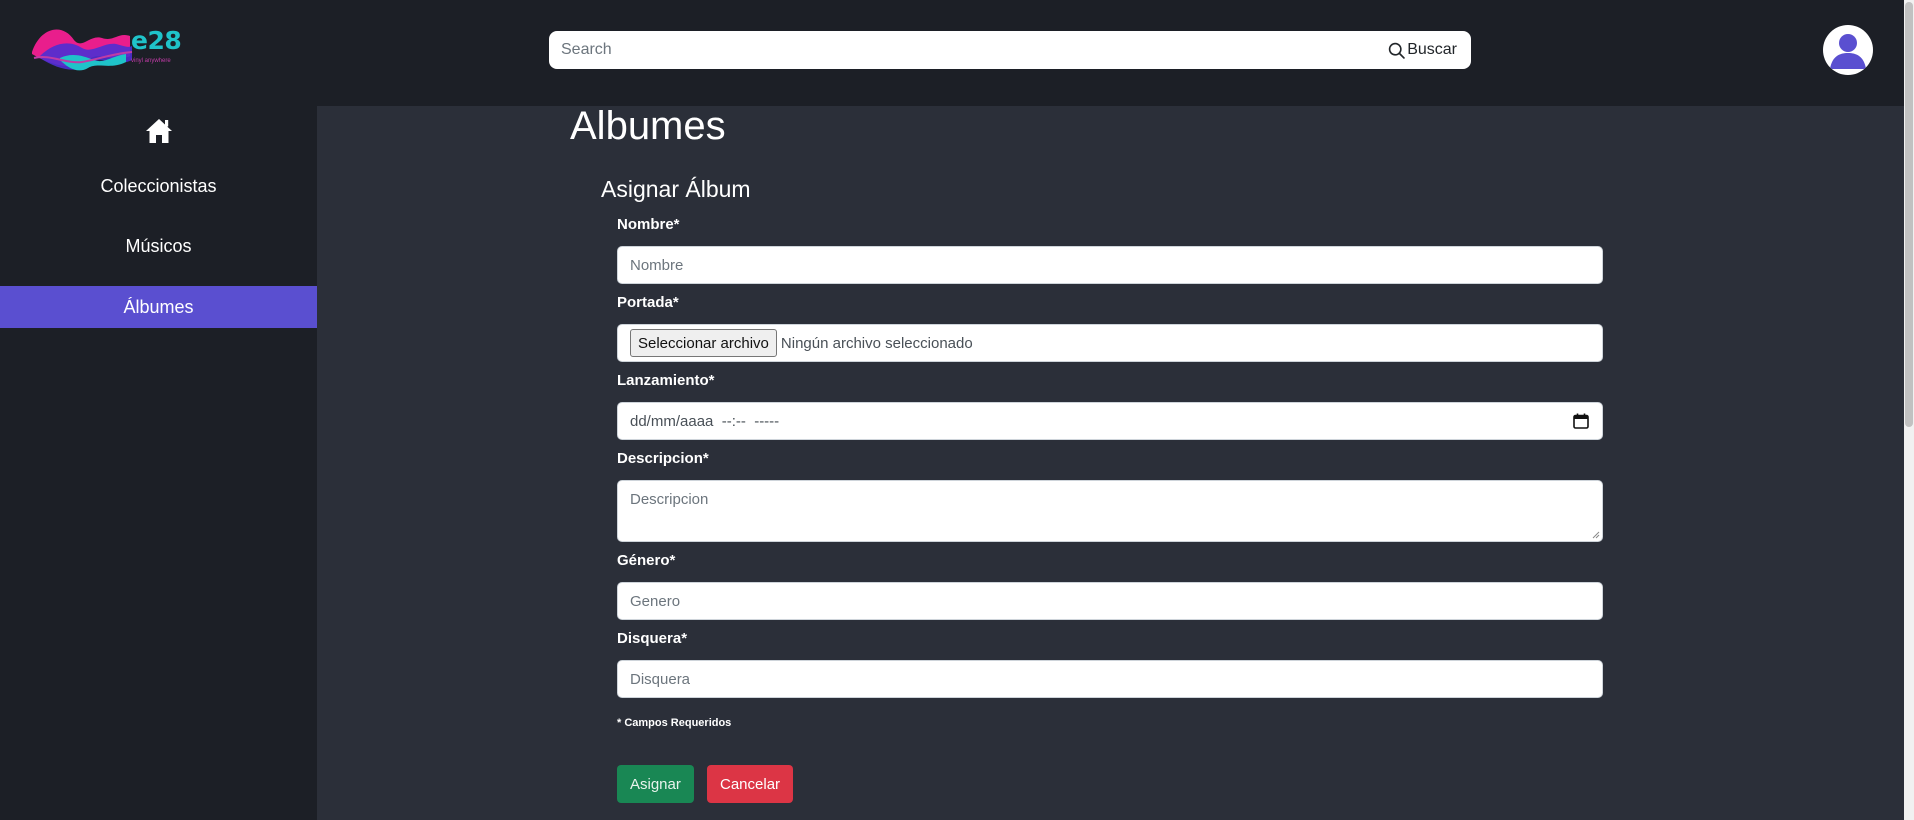 Image resolution: width=1914 pixels, height=820 pixels. I want to click on logo-tagline: vinyl anywhere, so click(151, 61).